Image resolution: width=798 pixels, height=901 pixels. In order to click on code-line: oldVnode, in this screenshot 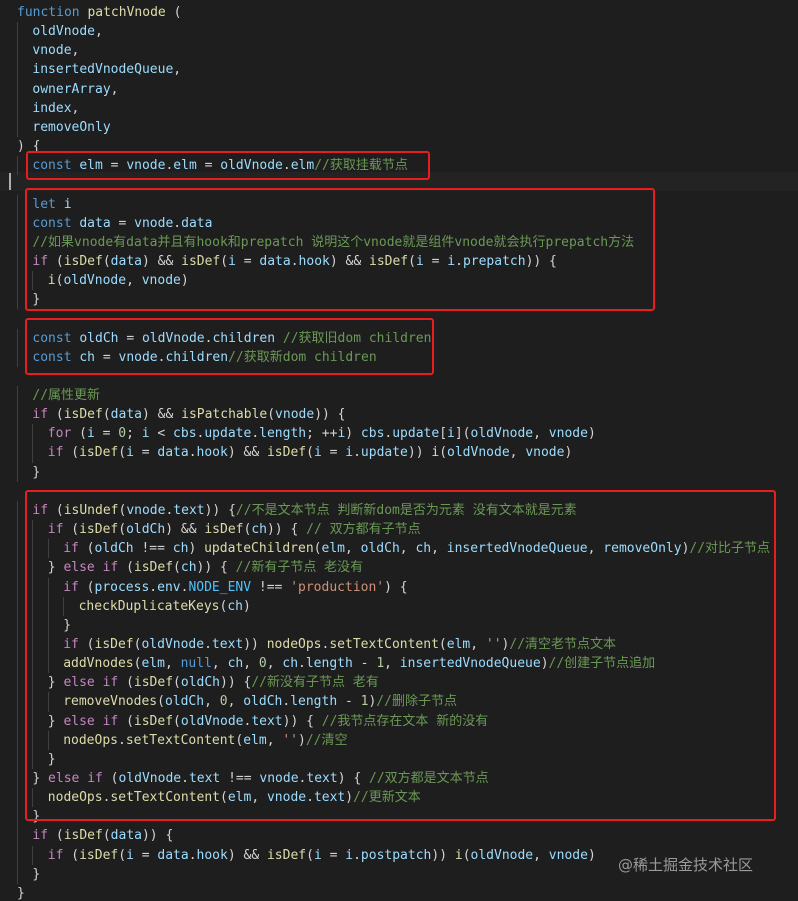, I will do `click(67, 31)`.